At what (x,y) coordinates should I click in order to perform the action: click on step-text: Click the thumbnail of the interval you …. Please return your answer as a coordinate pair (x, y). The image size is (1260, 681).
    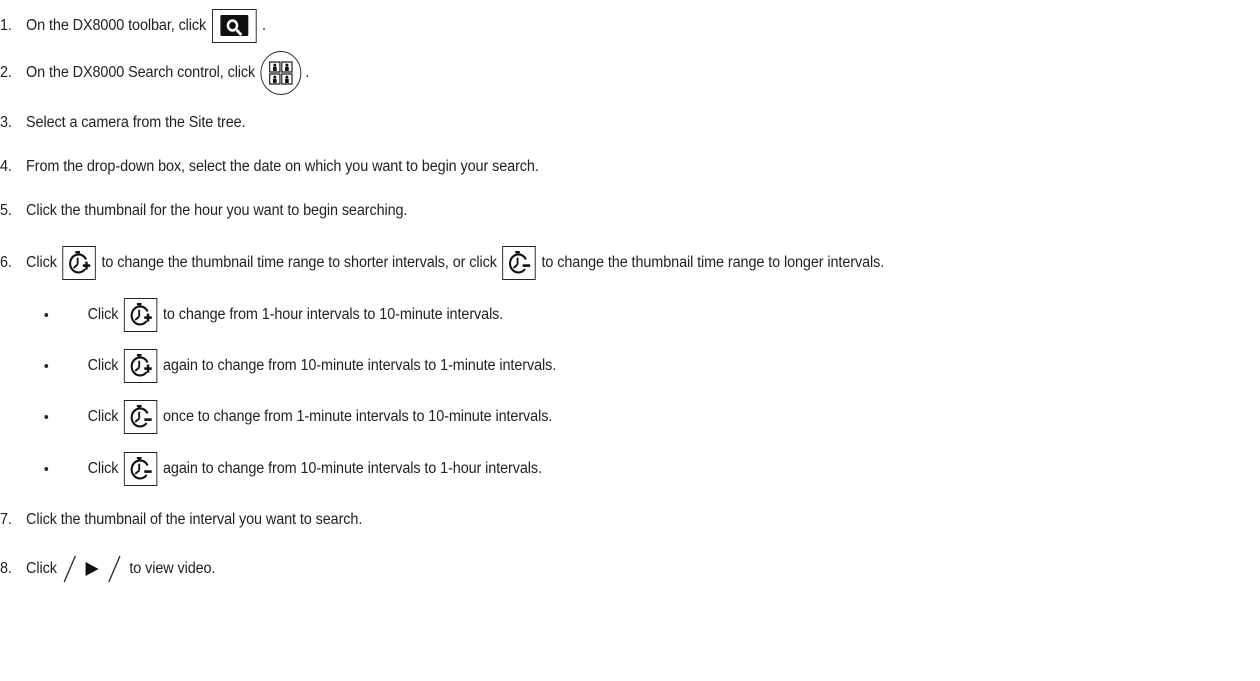
    Looking at the image, I should click on (194, 519).